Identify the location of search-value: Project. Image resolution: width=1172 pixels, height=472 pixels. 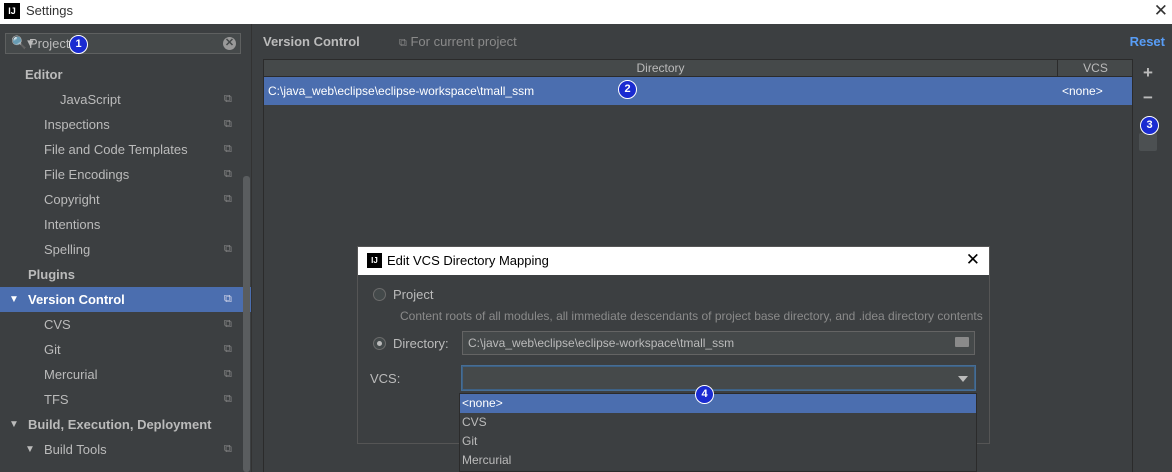
(49, 43).